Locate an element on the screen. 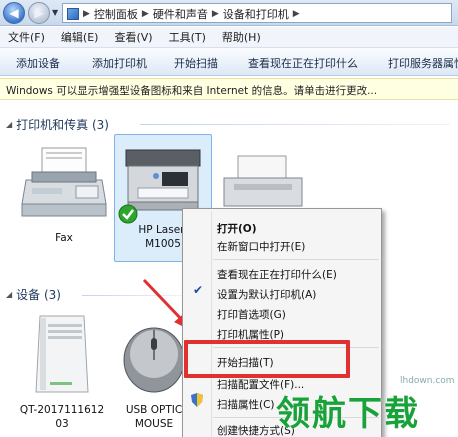 This screenshot has height=437, width=458. device-fax: Fax is located at coordinates (64, 196).